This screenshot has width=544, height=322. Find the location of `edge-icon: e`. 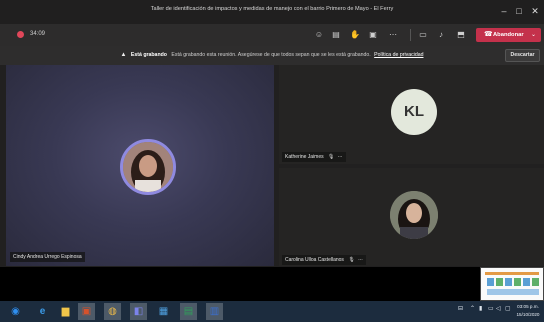

edge-icon: e is located at coordinates (42, 311).